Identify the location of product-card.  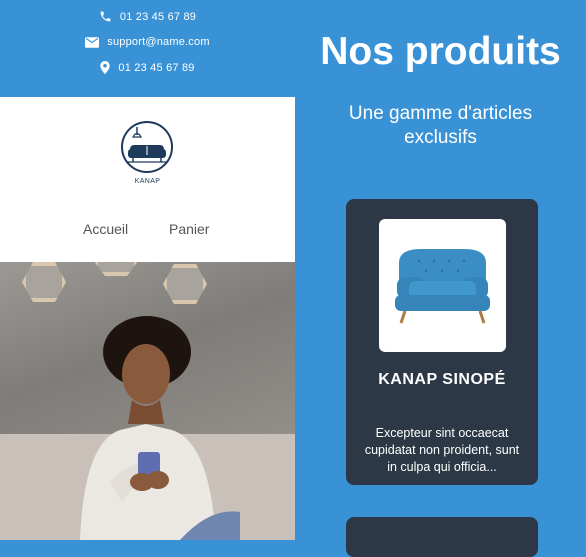
(442, 537).